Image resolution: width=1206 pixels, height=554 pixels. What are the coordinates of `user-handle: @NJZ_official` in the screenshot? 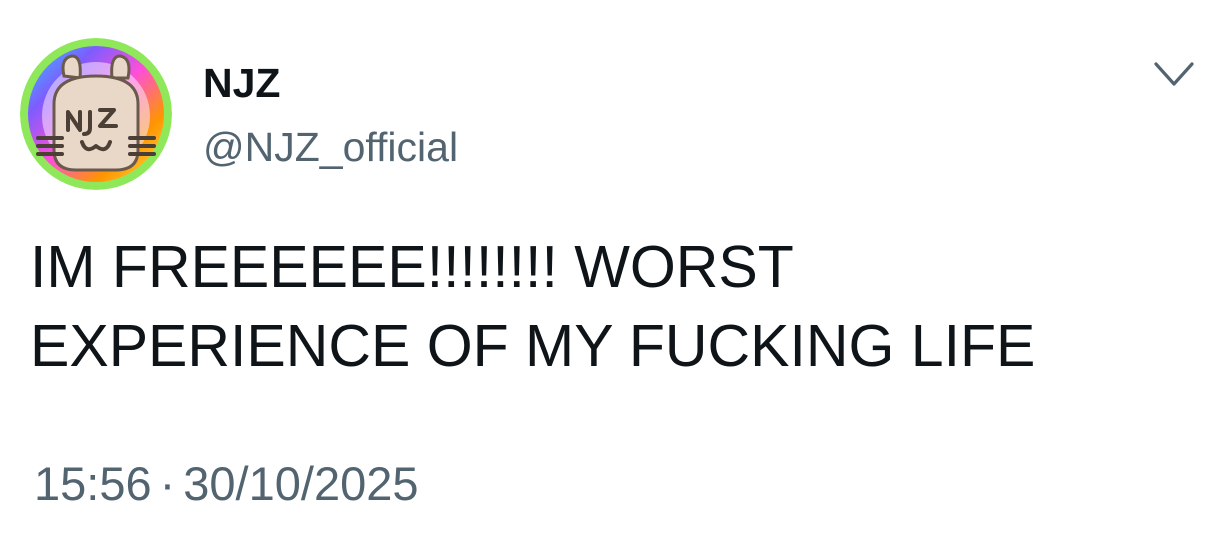 It's located at (330, 147).